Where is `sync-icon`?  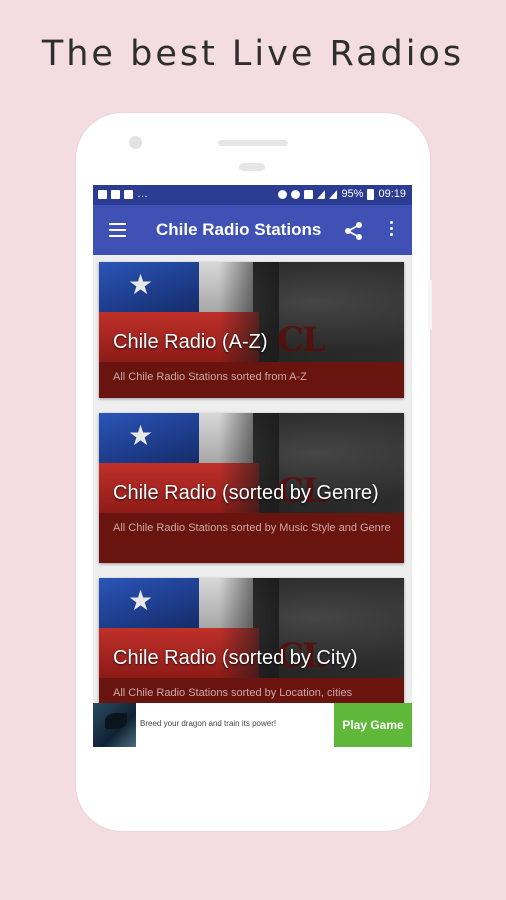
sync-icon is located at coordinates (283, 194).